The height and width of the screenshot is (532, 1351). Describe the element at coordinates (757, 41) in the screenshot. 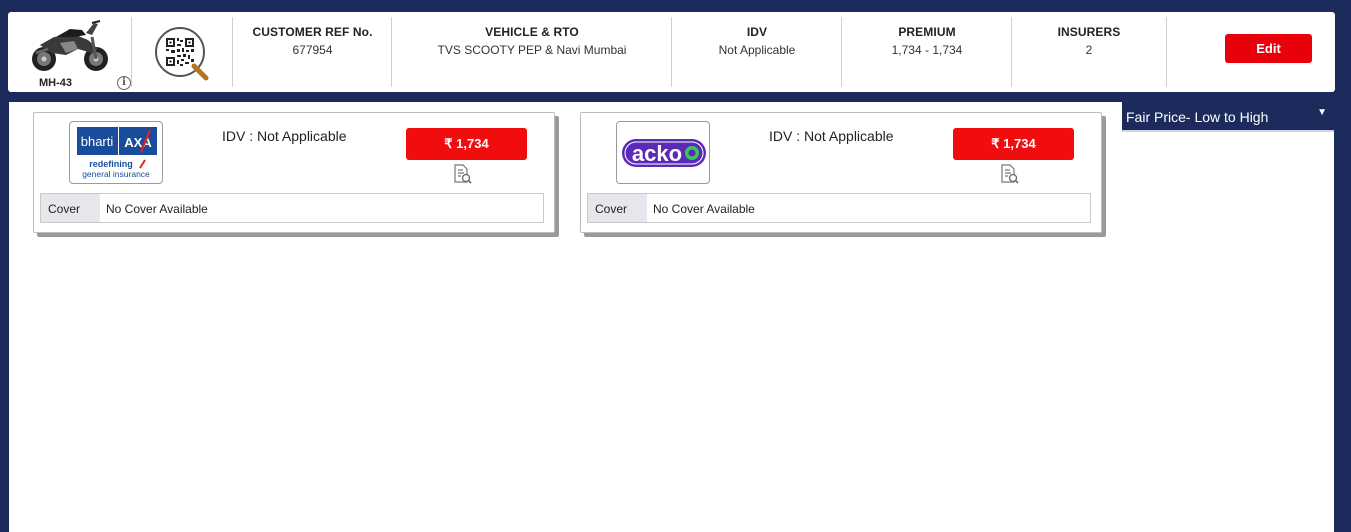

I see `idv-block: IDV Not Applicable` at that location.